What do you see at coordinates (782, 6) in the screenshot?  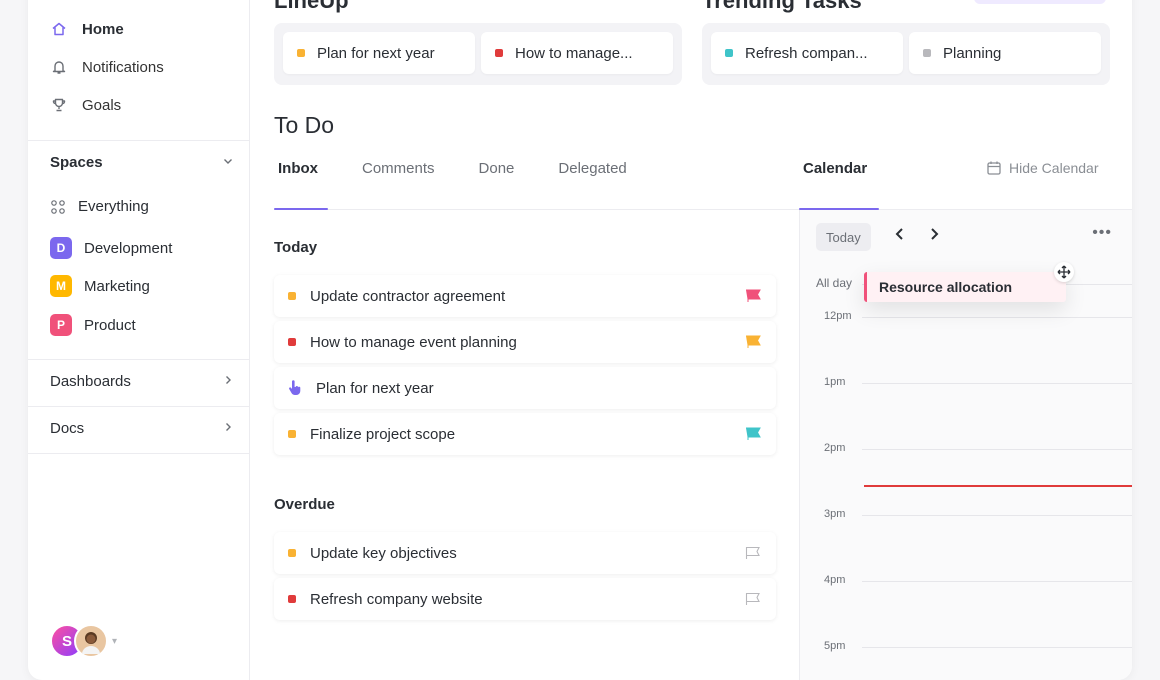 I see `trending-title: Trending Tasks` at bounding box center [782, 6].